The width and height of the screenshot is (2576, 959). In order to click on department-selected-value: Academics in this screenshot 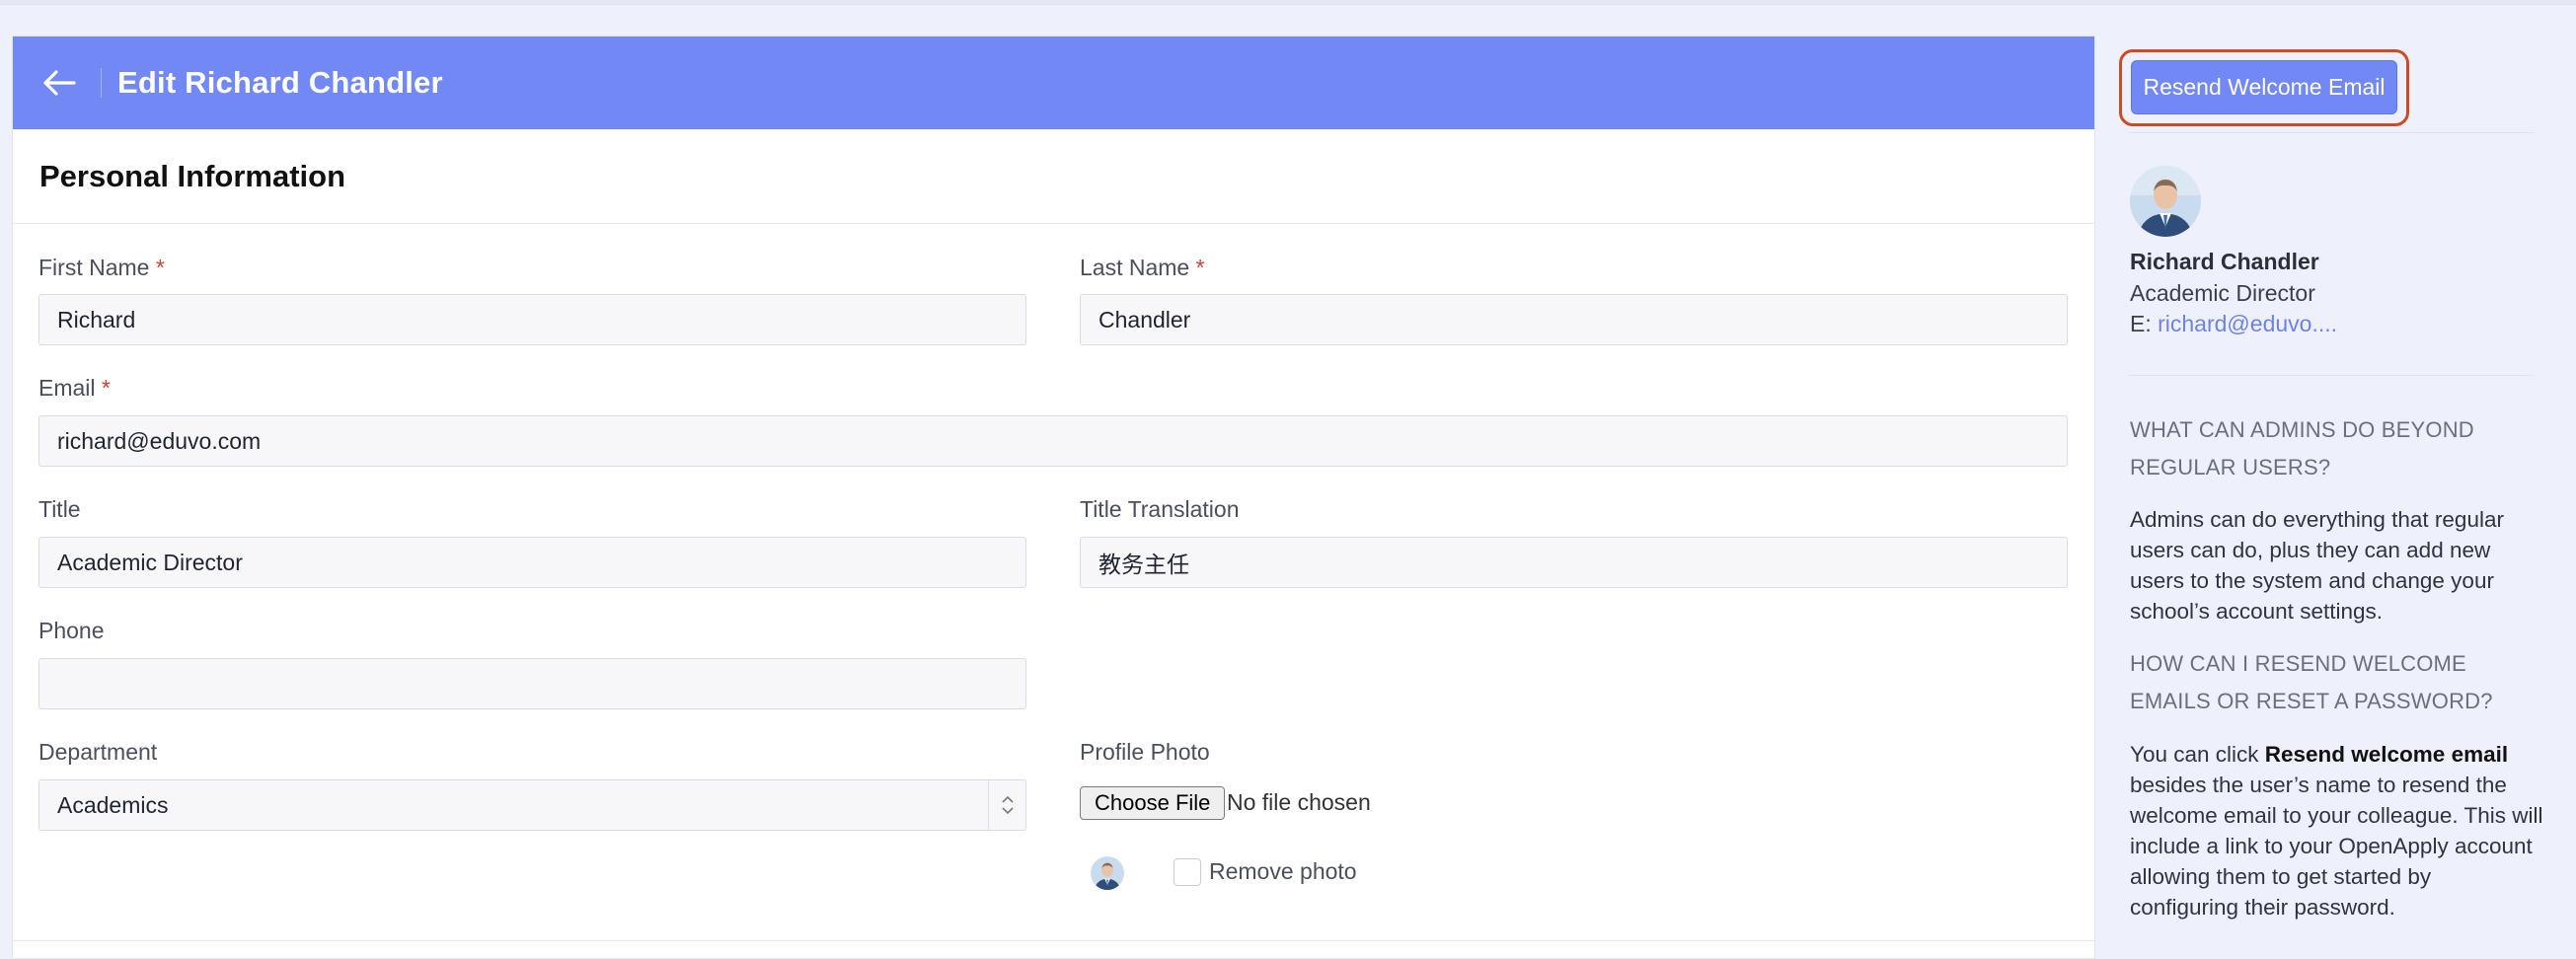, I will do `click(113, 805)`.